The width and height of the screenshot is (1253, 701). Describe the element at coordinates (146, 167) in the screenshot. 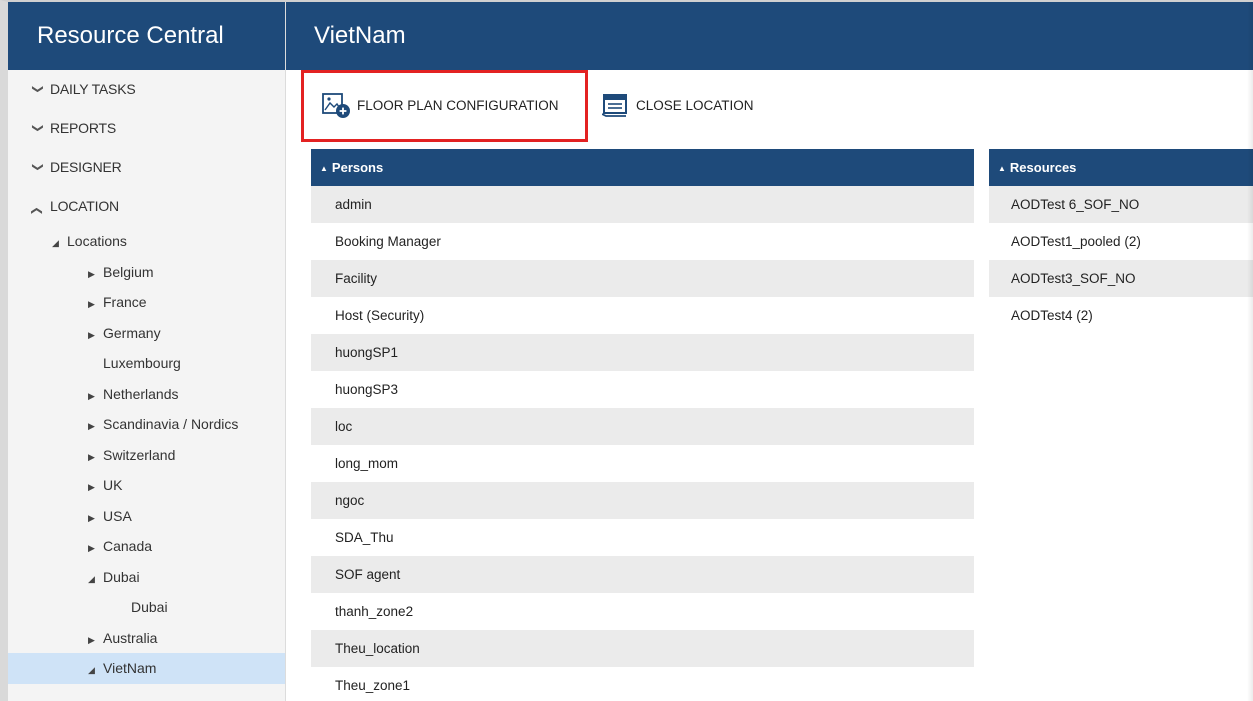

I see `section-designer: ❯ DESIGNER` at that location.